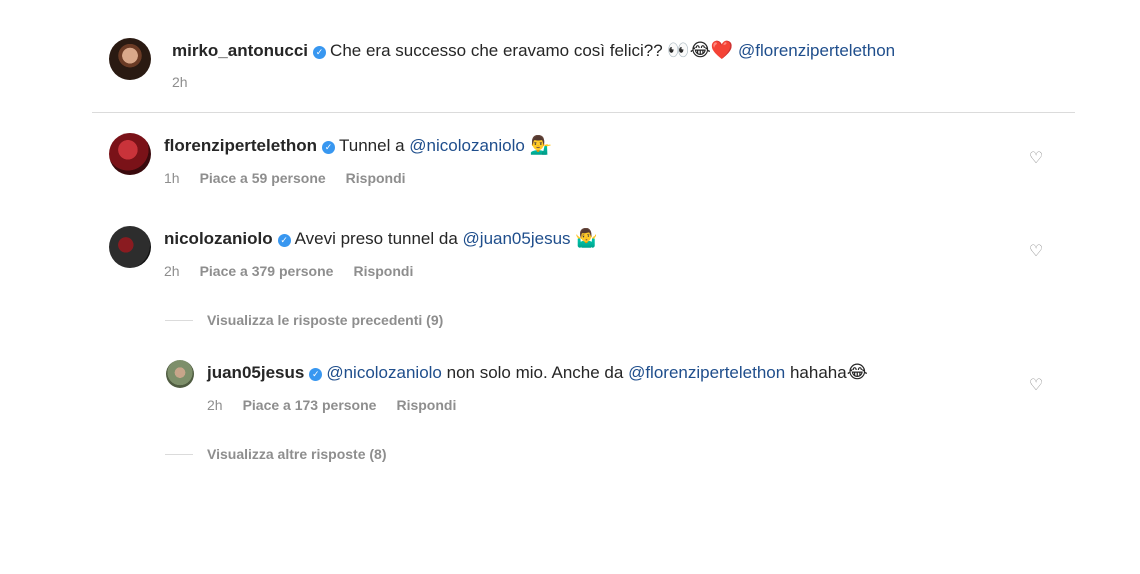  What do you see at coordinates (586, 238) in the screenshot?
I see `comment-emoji: 🤷‍♂️` at bounding box center [586, 238].